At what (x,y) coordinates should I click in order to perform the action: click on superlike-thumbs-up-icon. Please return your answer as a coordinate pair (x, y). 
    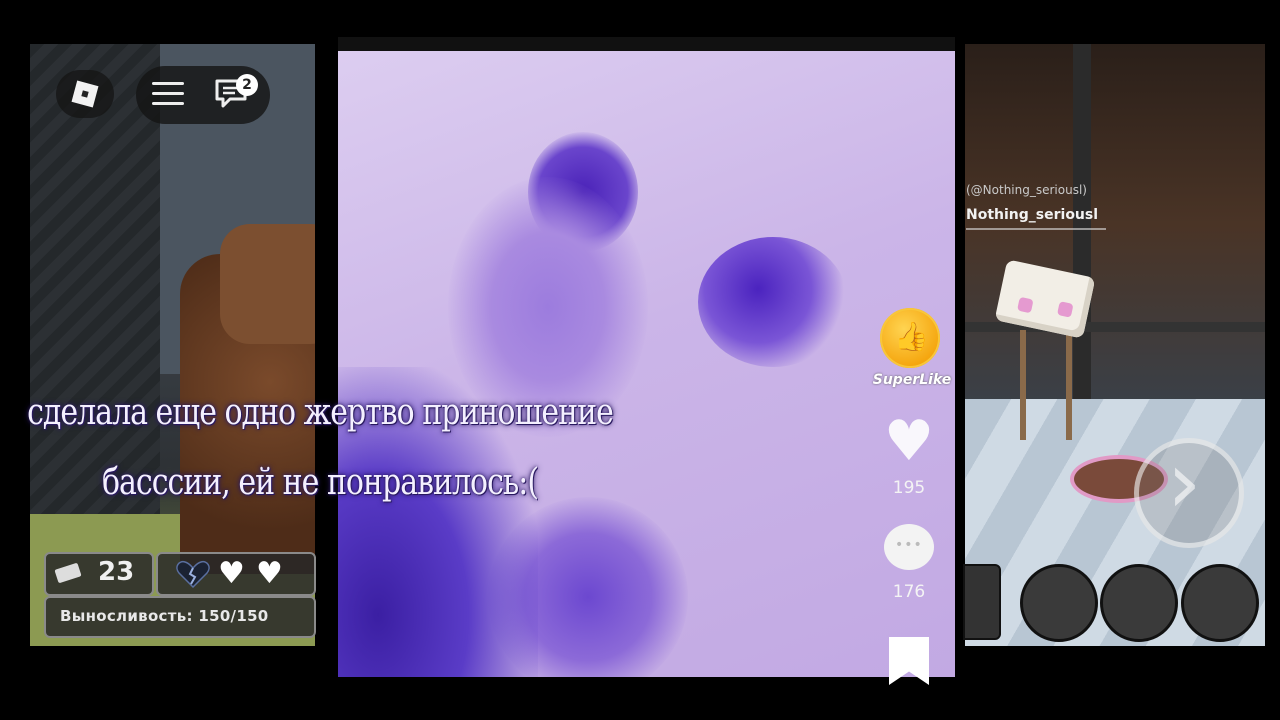
    Looking at the image, I should click on (910, 338).